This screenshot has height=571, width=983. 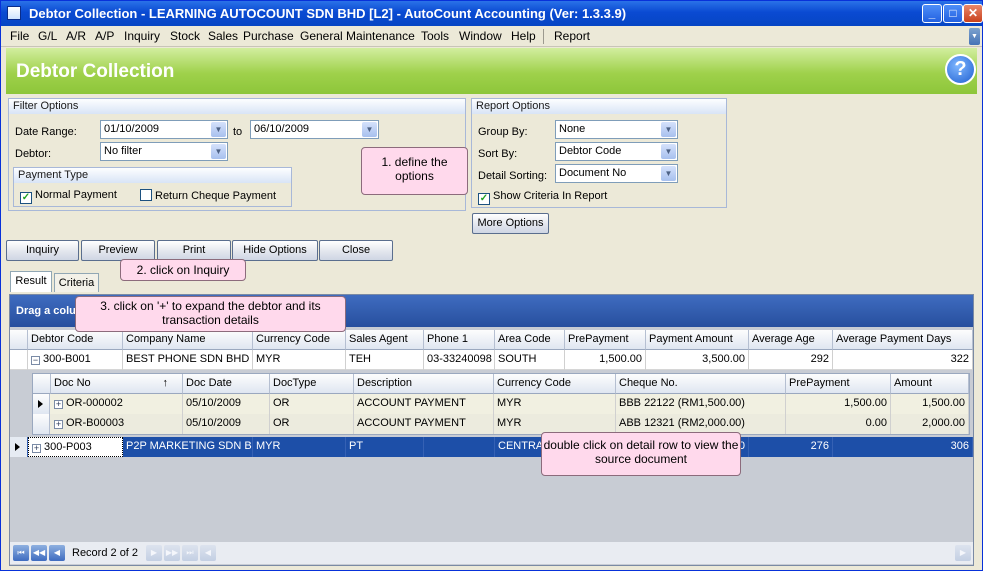 I want to click on col-amount: Amount, so click(x=930, y=384).